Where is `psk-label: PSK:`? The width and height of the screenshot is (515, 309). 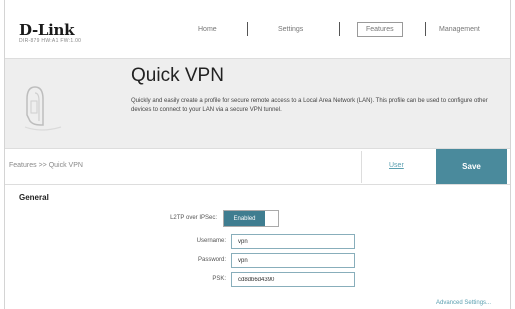
psk-label: PSK: is located at coordinates (219, 279).